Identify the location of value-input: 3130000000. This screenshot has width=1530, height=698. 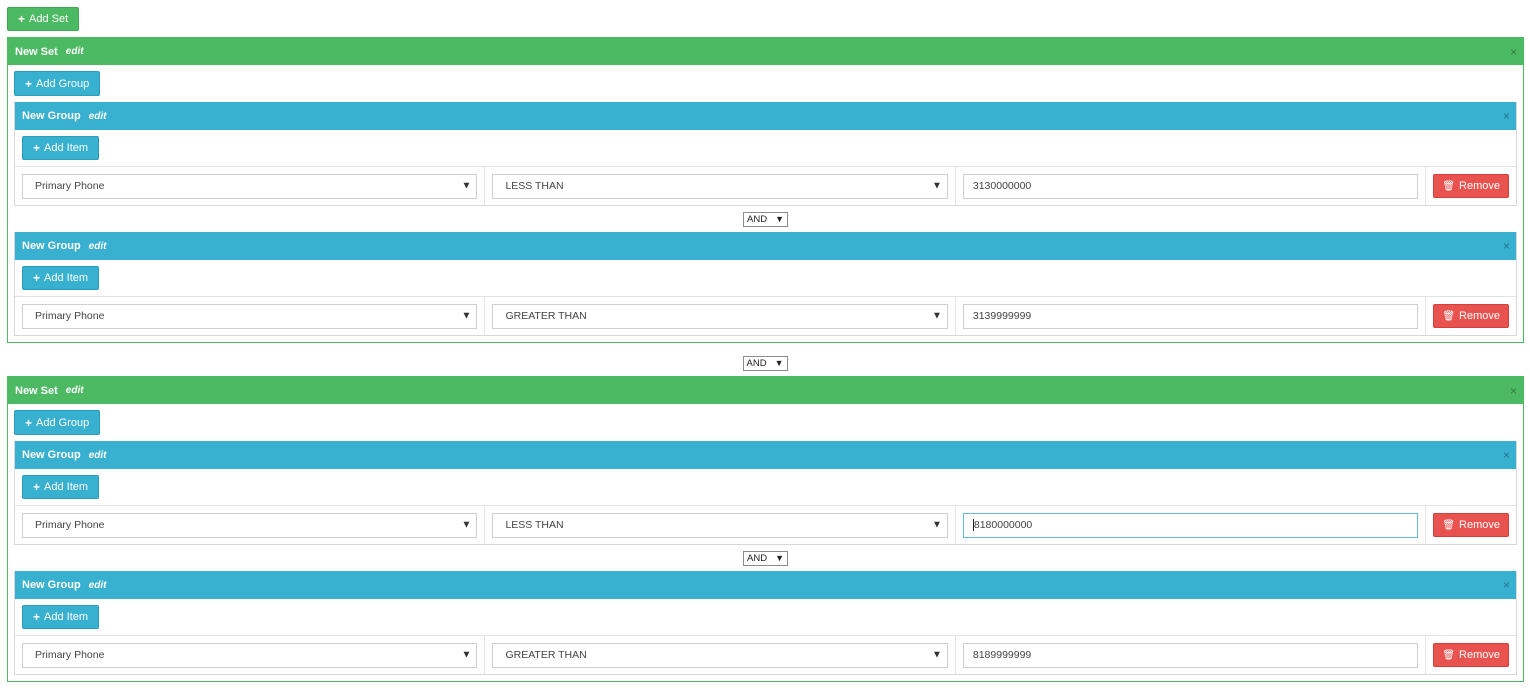
(1190, 186).